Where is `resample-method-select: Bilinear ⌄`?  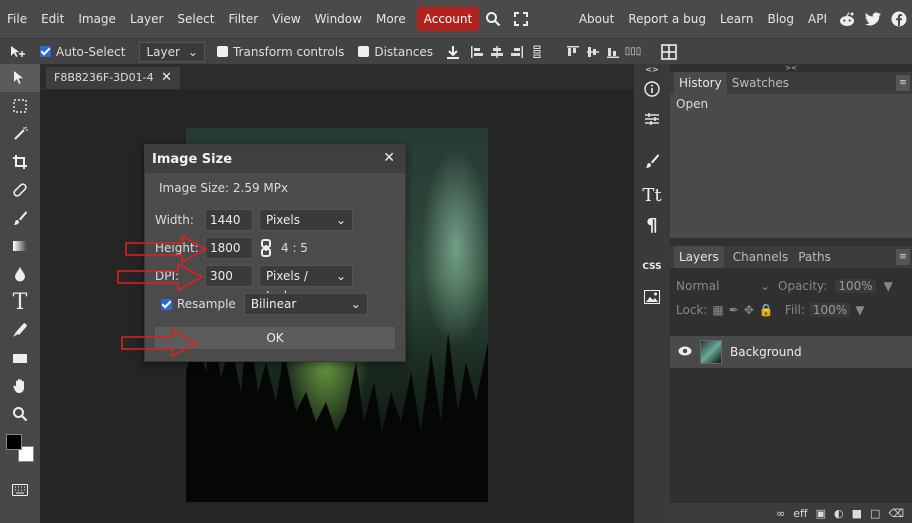
resample-method-select: Bilinear ⌄ is located at coordinates (305, 304).